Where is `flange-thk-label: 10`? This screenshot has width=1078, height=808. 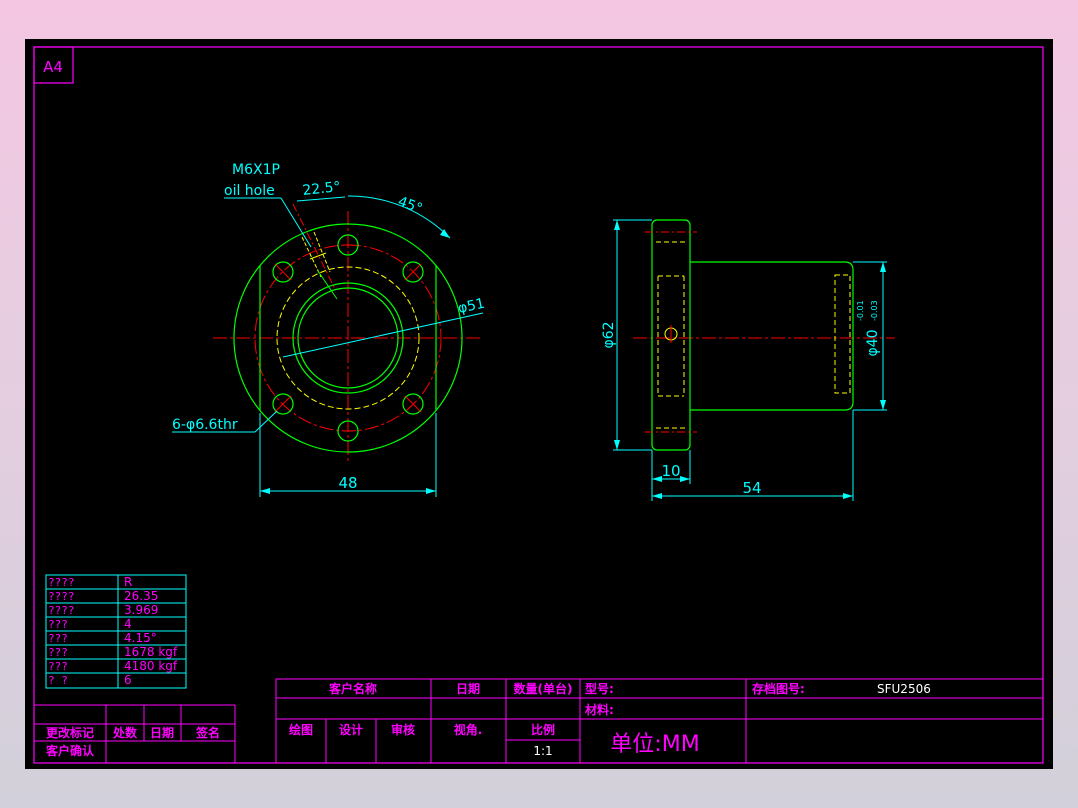
flange-thk-label: 10 is located at coordinates (670, 471).